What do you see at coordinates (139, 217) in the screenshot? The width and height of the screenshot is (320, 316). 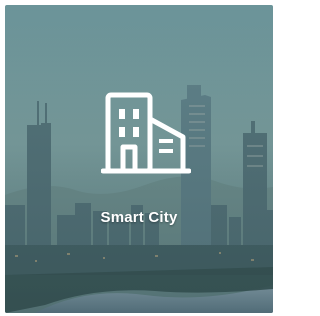 I see `card-title: Smart City` at bounding box center [139, 217].